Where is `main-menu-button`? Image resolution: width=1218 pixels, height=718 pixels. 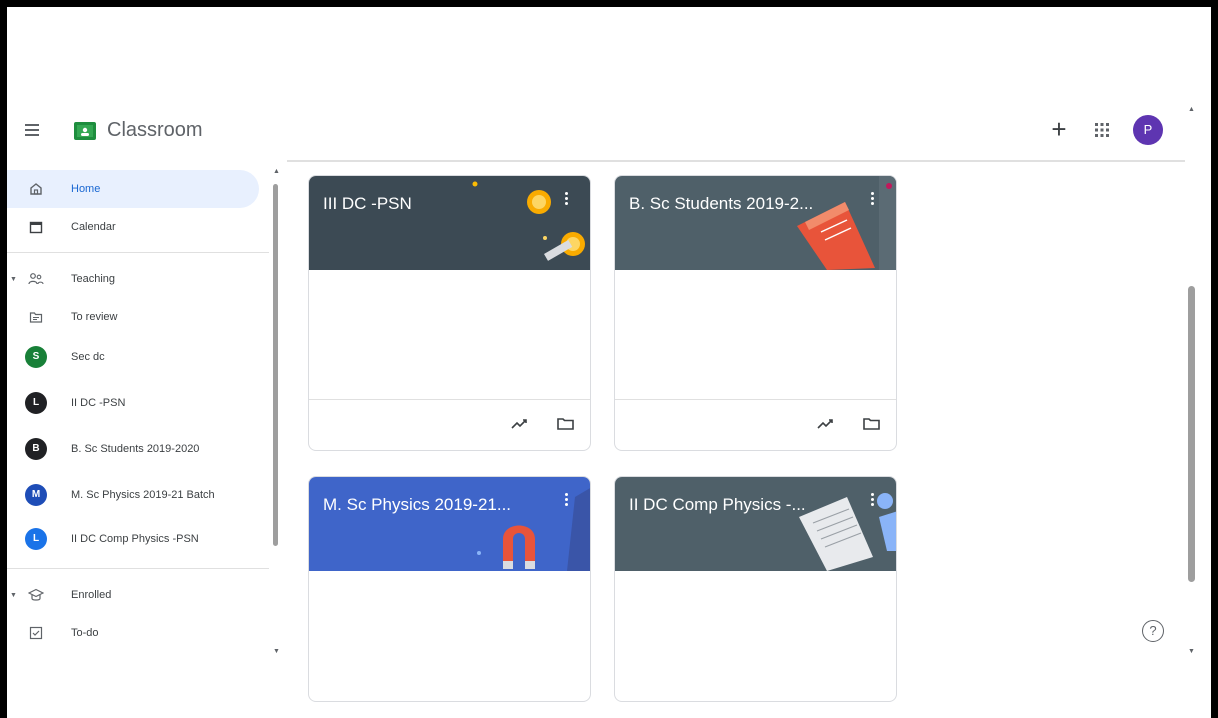 main-menu-button is located at coordinates (36, 131).